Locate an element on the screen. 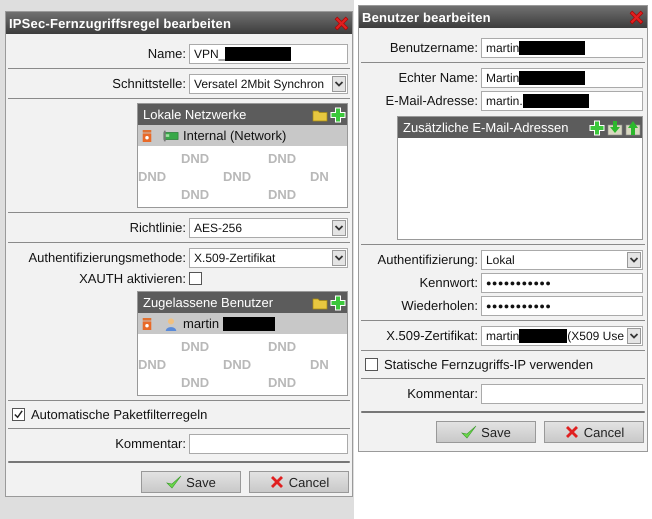 This screenshot has width=652, height=519. input-field: VPN_ is located at coordinates (268, 54).